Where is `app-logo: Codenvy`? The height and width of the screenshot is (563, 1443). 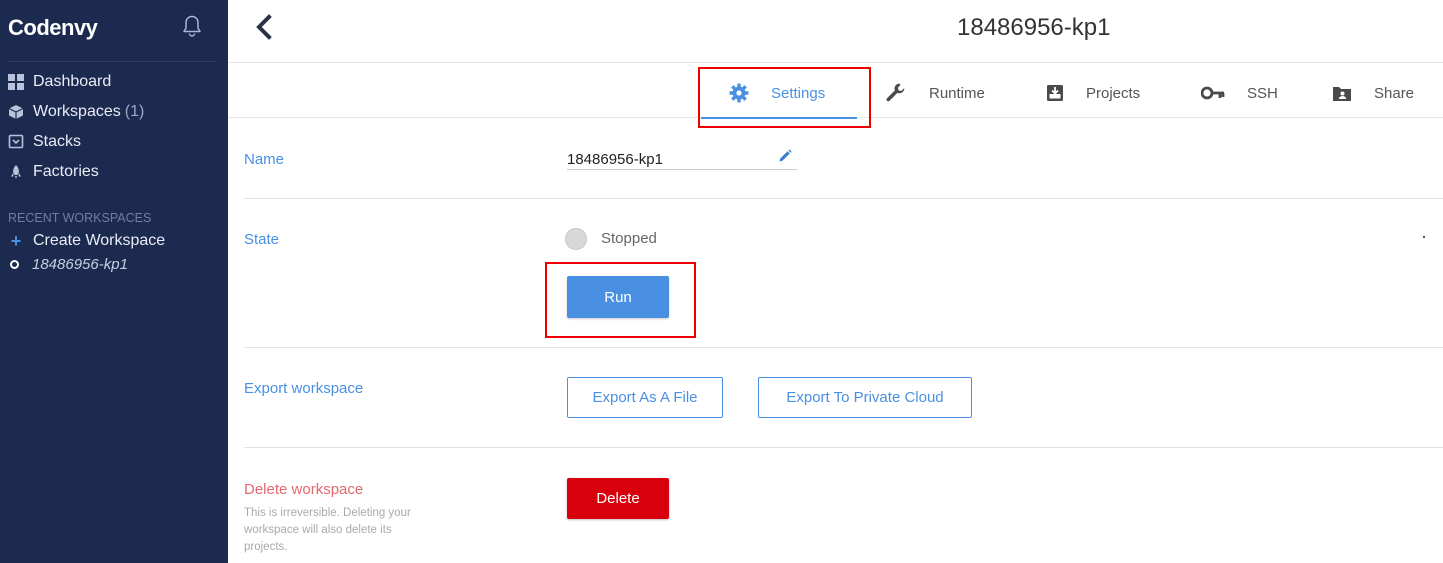 app-logo: Codenvy is located at coordinates (53, 28).